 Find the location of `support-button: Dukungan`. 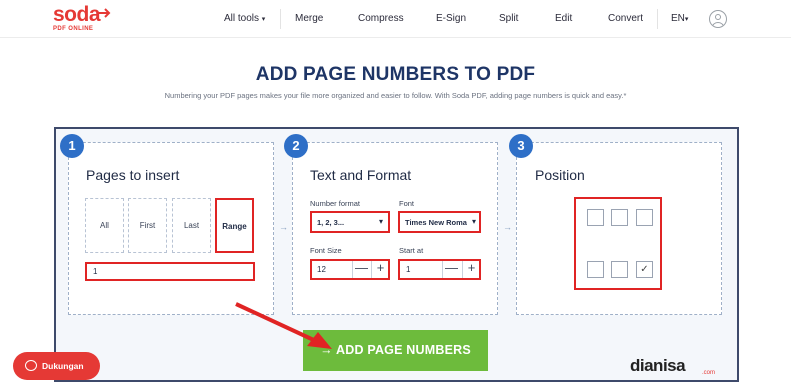

support-button: Dukungan is located at coordinates (56, 366).